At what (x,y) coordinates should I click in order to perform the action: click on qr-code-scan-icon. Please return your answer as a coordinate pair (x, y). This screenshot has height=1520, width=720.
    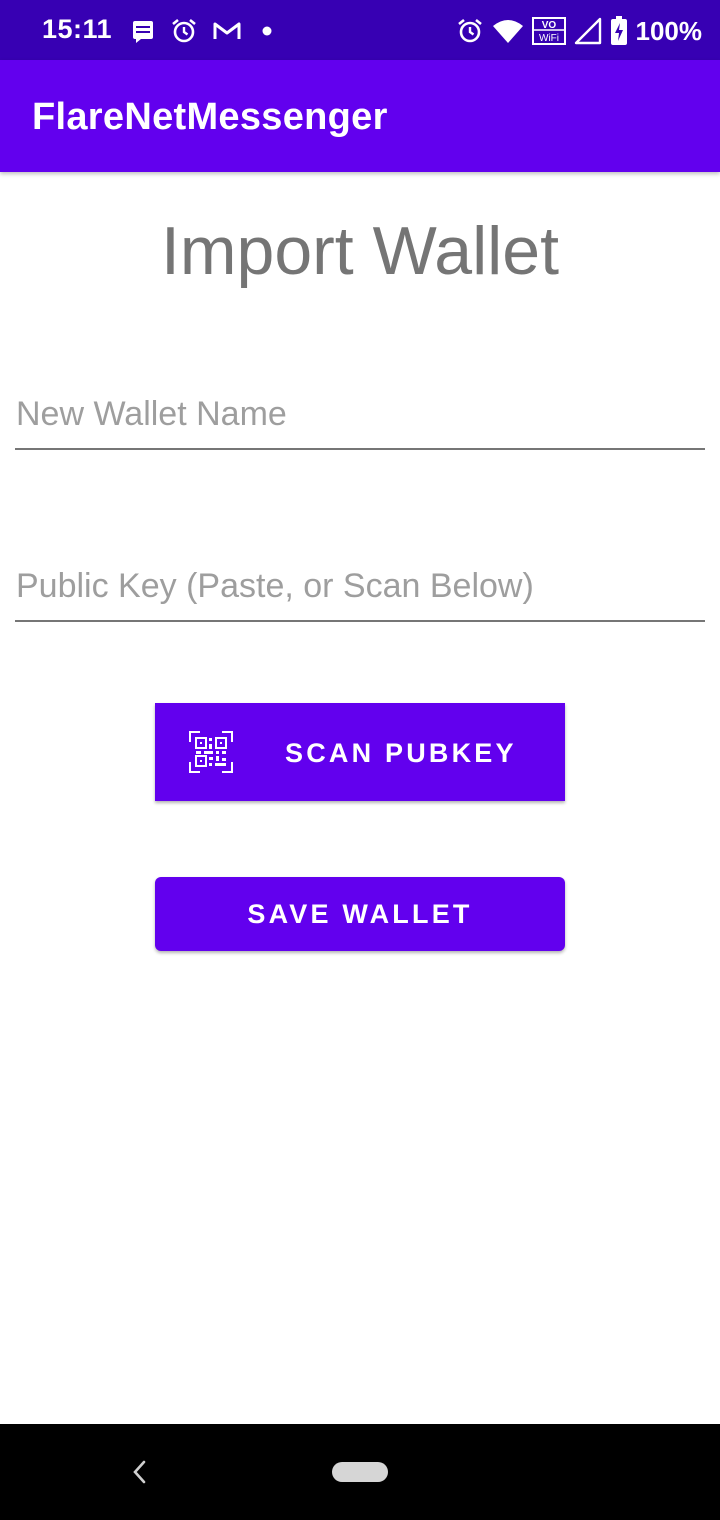
    Looking at the image, I should click on (211, 752).